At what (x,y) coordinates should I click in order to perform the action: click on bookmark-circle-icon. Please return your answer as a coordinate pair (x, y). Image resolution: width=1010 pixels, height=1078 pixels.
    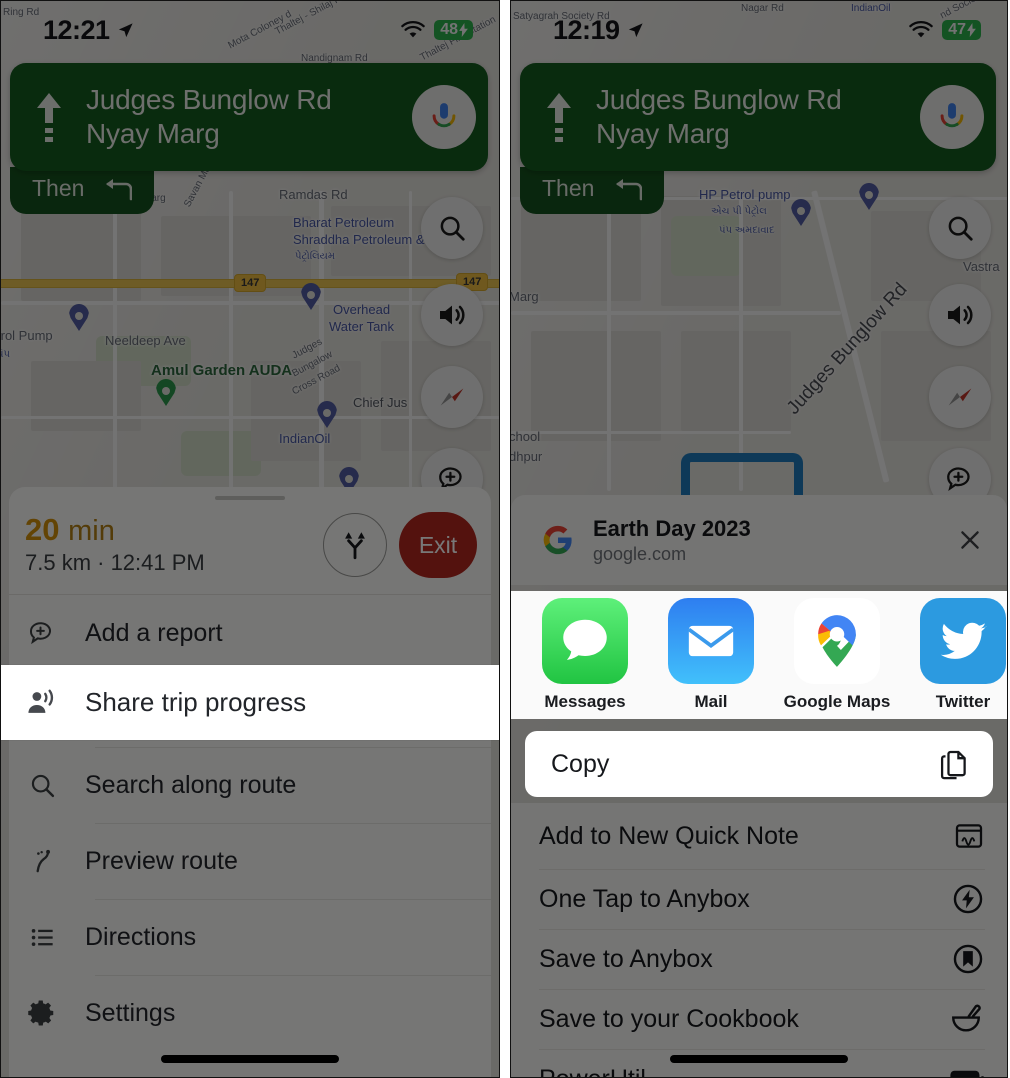
    Looking at the image, I should click on (965, 959).